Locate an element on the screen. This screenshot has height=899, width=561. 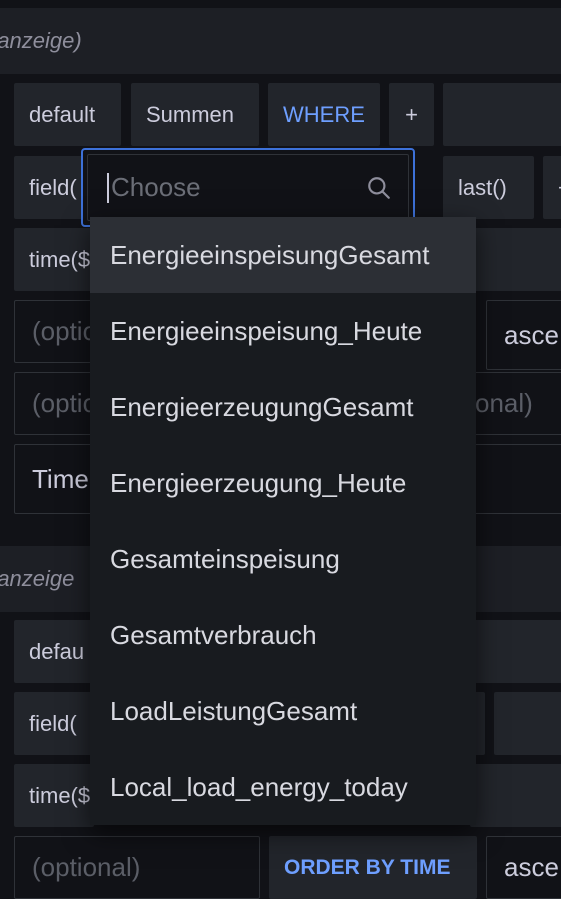
from-measurement-segment: Summen is located at coordinates (195, 114).